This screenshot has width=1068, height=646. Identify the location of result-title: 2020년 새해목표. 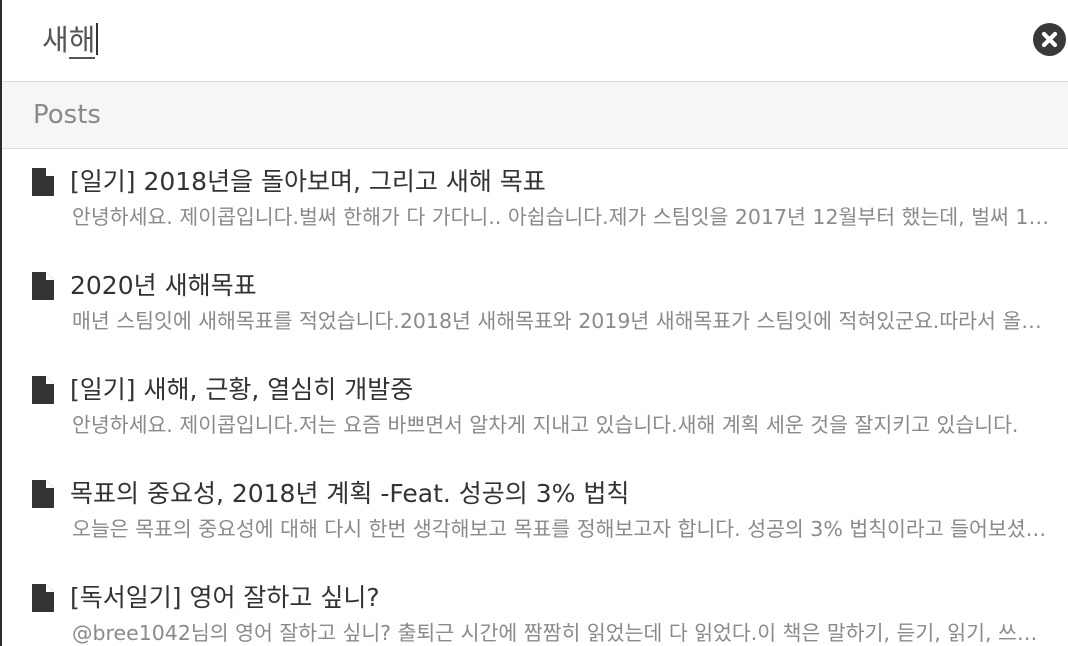
(163, 285).